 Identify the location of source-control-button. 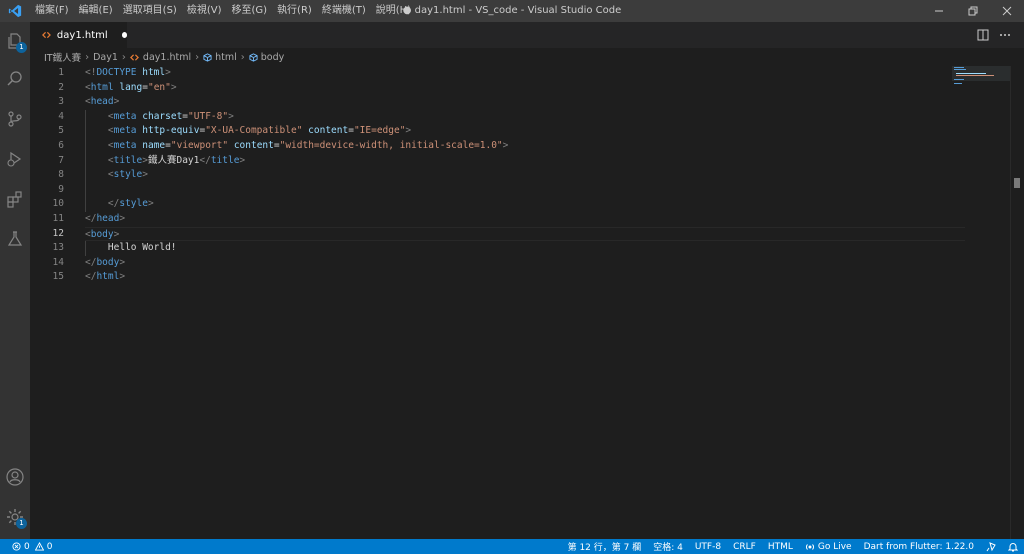
(15, 119).